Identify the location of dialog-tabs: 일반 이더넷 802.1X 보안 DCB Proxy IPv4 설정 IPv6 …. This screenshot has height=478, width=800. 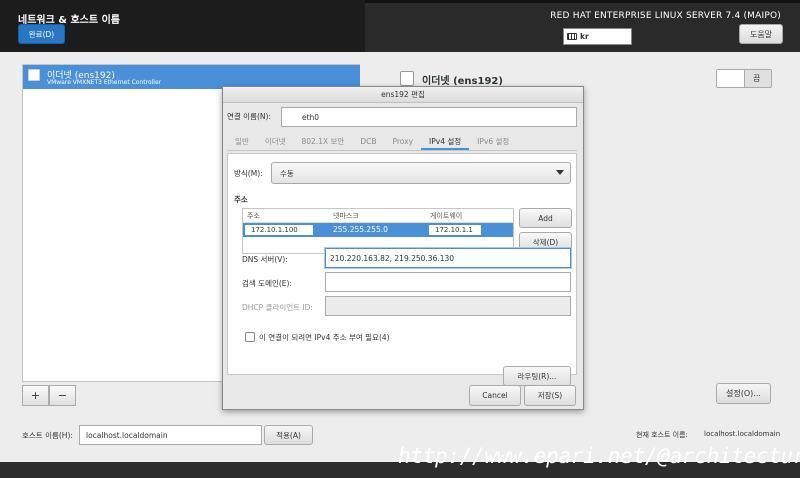
(402, 142).